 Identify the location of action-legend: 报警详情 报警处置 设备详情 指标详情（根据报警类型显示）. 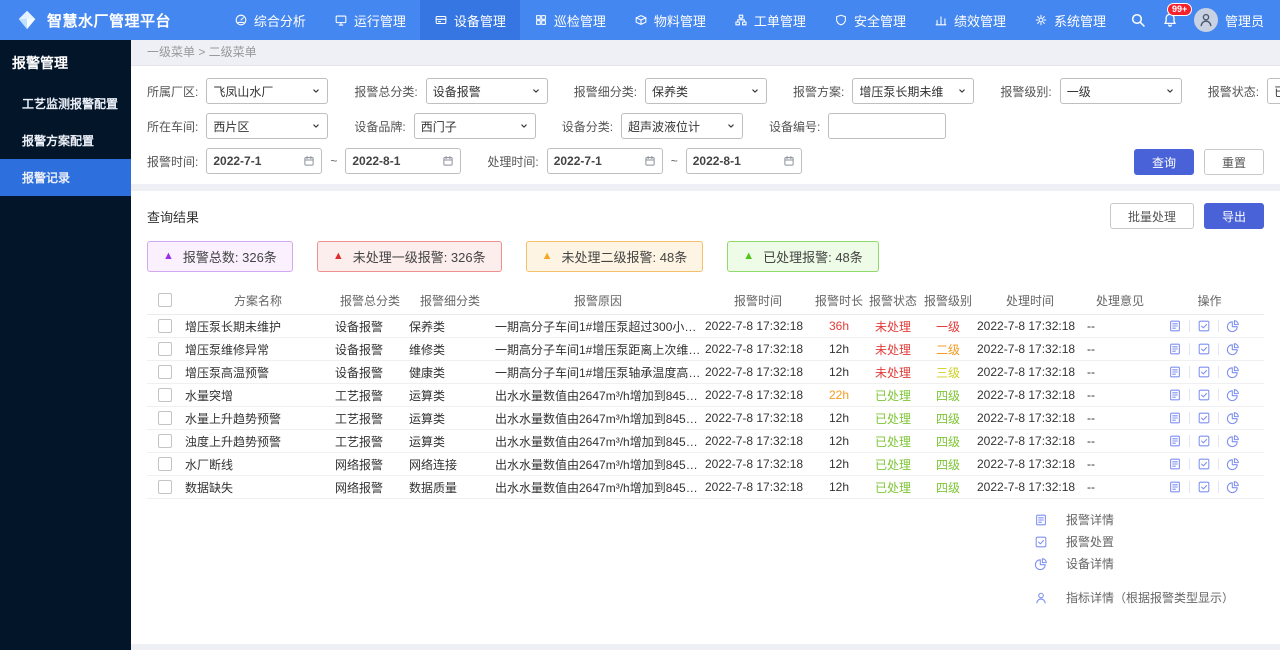
(1134, 561).